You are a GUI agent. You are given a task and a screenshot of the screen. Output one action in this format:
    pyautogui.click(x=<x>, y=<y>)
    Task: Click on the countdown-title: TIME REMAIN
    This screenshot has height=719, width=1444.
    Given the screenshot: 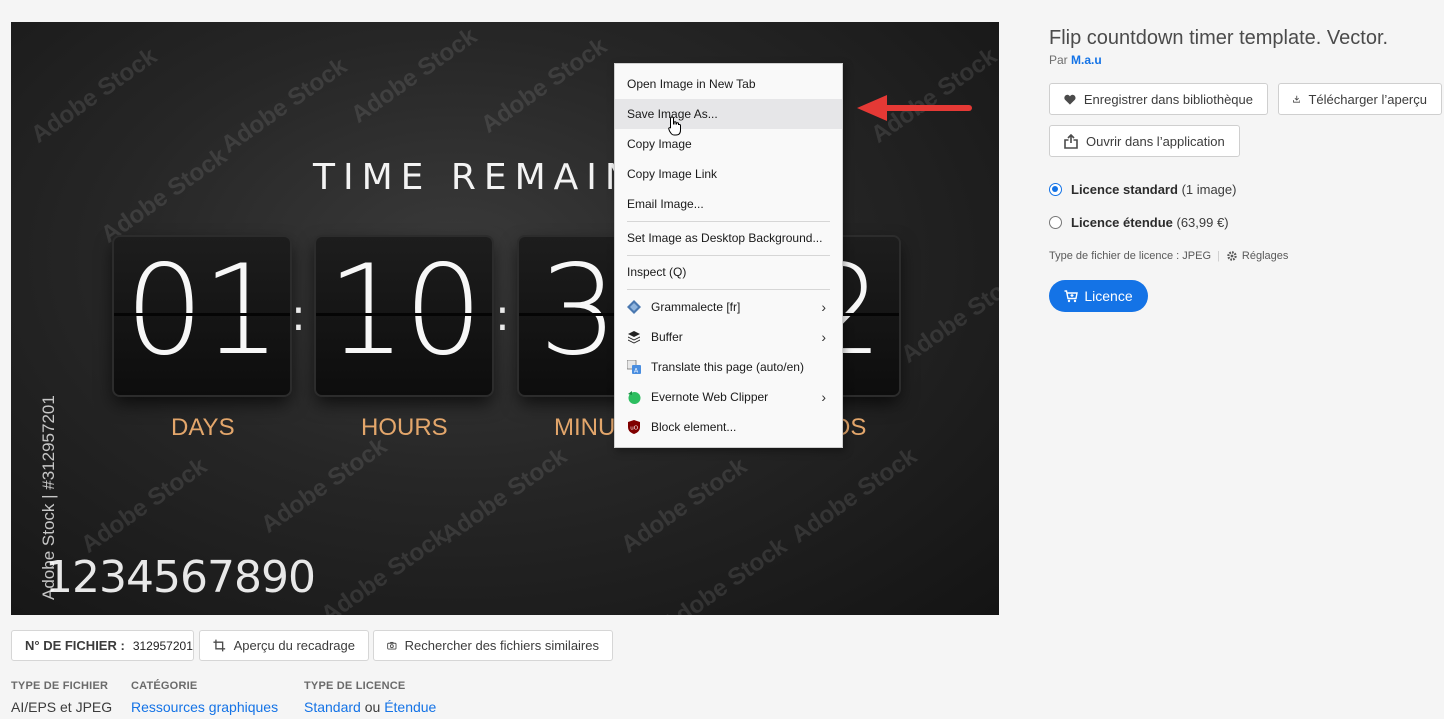 What is the action you would take?
    pyautogui.click(x=476, y=177)
    